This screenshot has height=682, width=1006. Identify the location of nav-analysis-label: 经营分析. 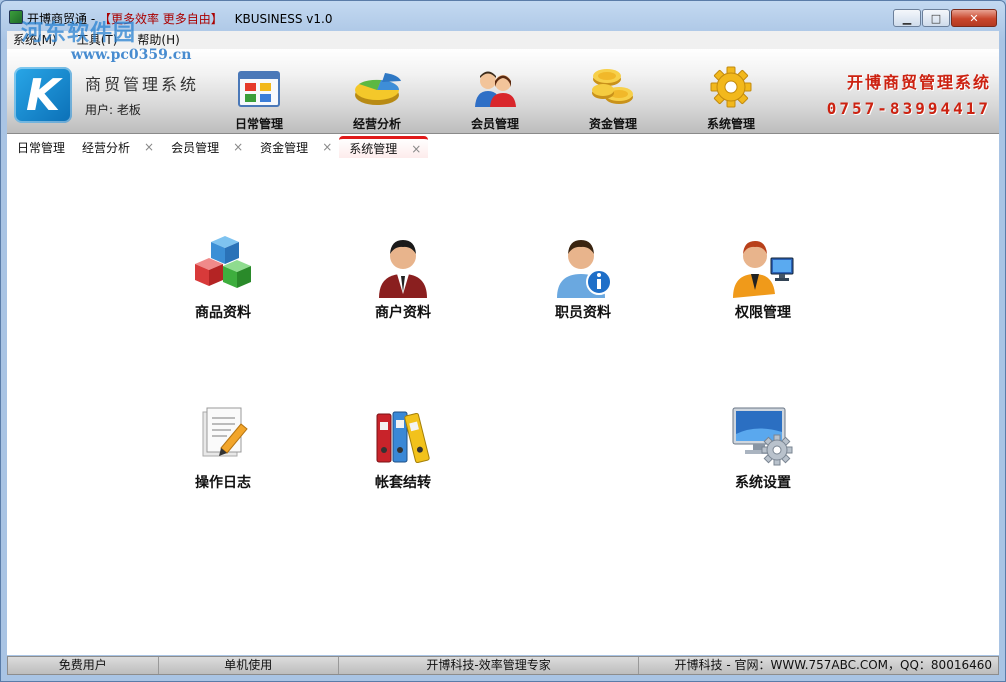
(376, 124).